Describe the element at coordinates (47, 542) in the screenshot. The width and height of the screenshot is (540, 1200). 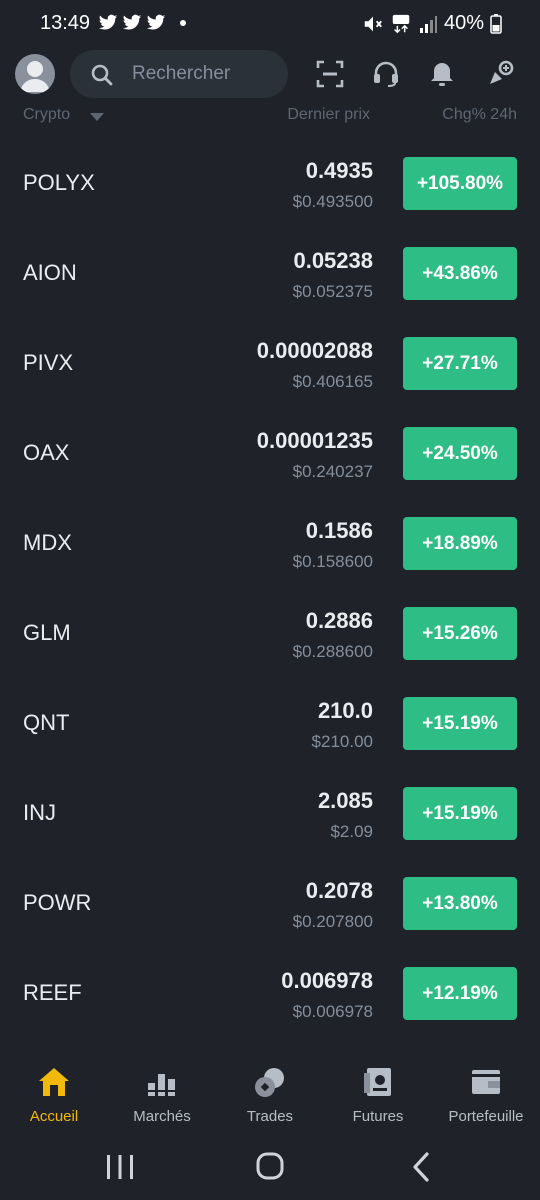
I see `row-symbol: MDX` at that location.